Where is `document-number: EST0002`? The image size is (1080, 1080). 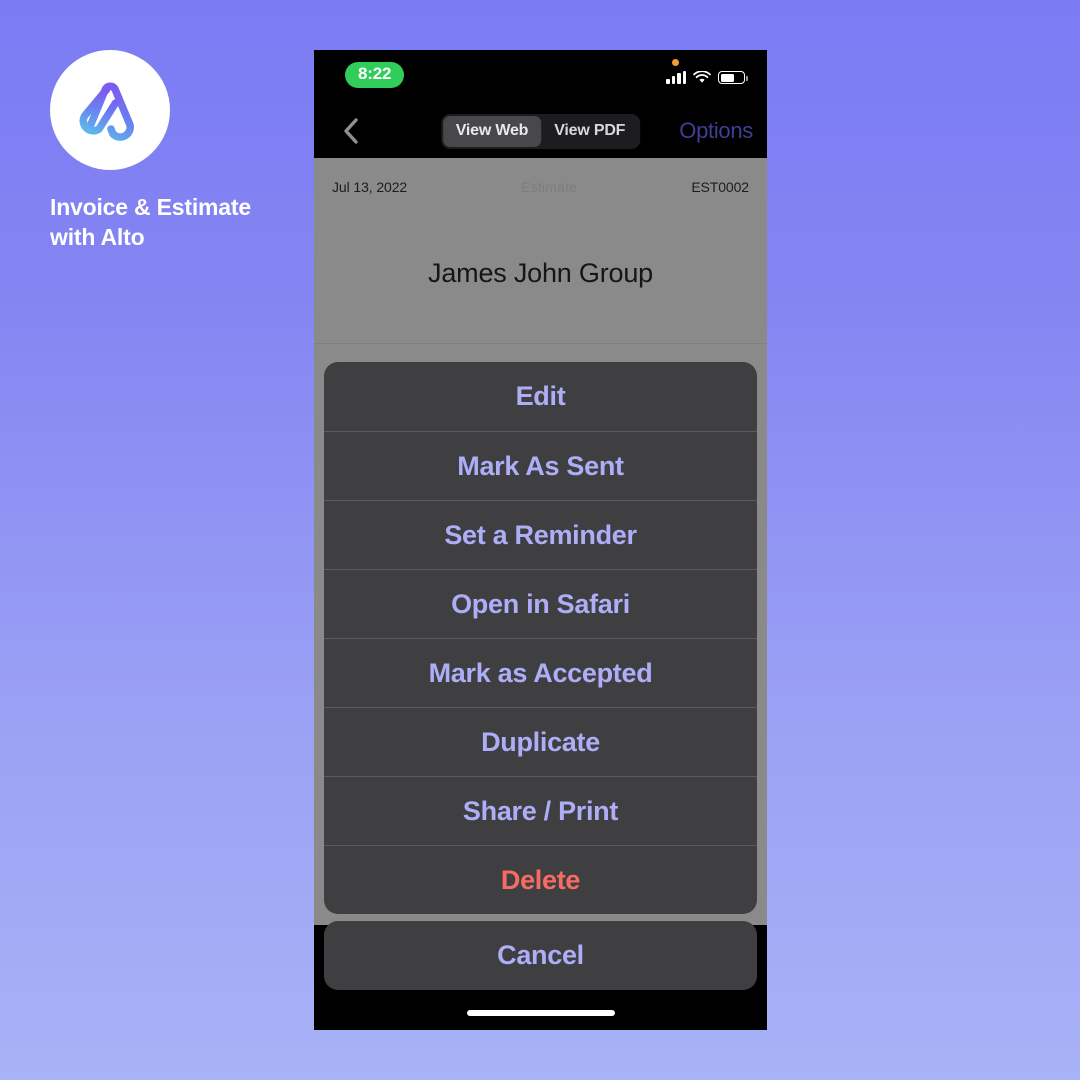
document-number: EST0002 is located at coordinates (720, 187).